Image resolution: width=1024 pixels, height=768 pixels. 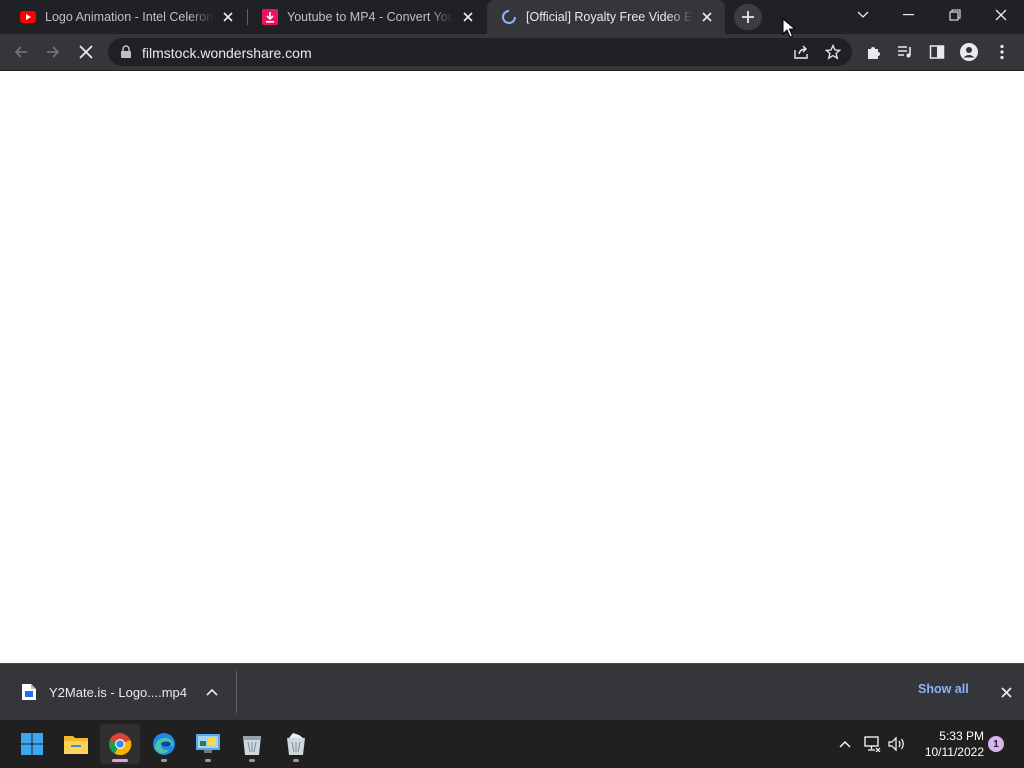 I want to click on url-text: filmstock.wondershare.com, so click(x=227, y=53).